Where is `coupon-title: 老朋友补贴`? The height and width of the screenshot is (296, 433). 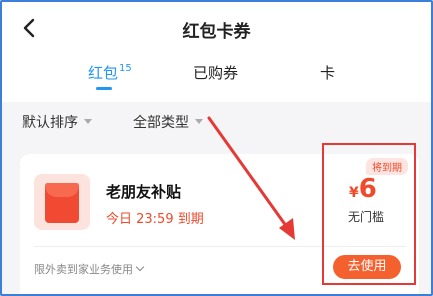 coupon-title: 老朋友补贴 is located at coordinates (144, 192).